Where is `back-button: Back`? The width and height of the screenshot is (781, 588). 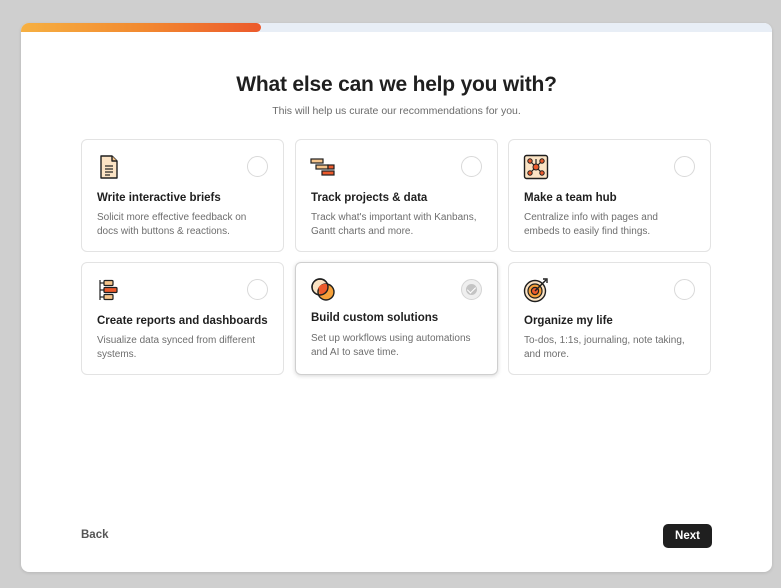
back-button: Back is located at coordinates (95, 535).